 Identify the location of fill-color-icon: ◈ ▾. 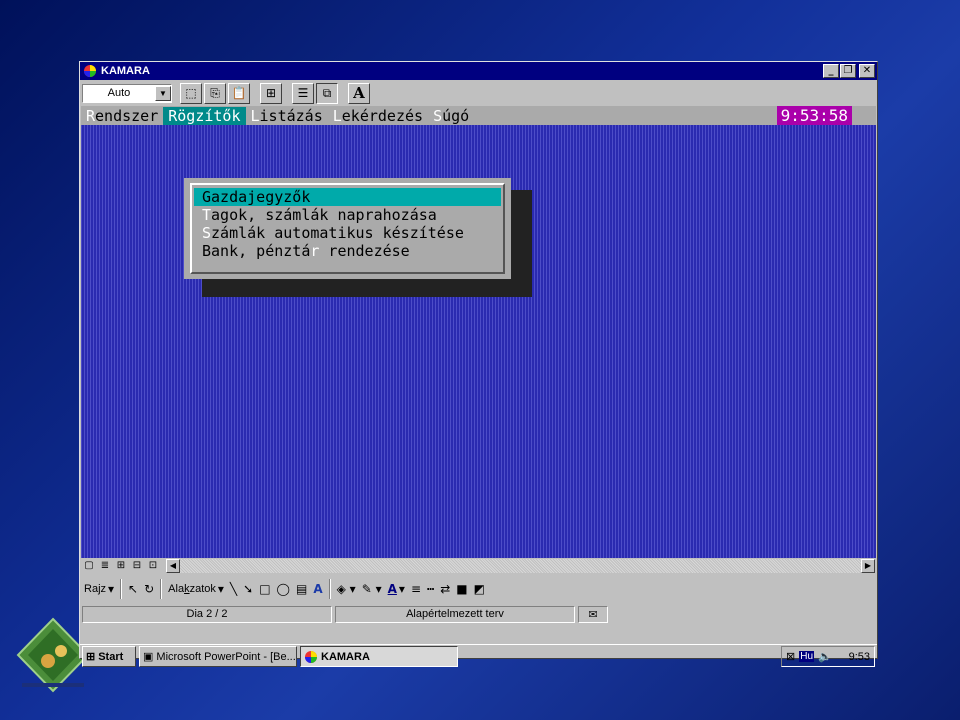
(346, 589).